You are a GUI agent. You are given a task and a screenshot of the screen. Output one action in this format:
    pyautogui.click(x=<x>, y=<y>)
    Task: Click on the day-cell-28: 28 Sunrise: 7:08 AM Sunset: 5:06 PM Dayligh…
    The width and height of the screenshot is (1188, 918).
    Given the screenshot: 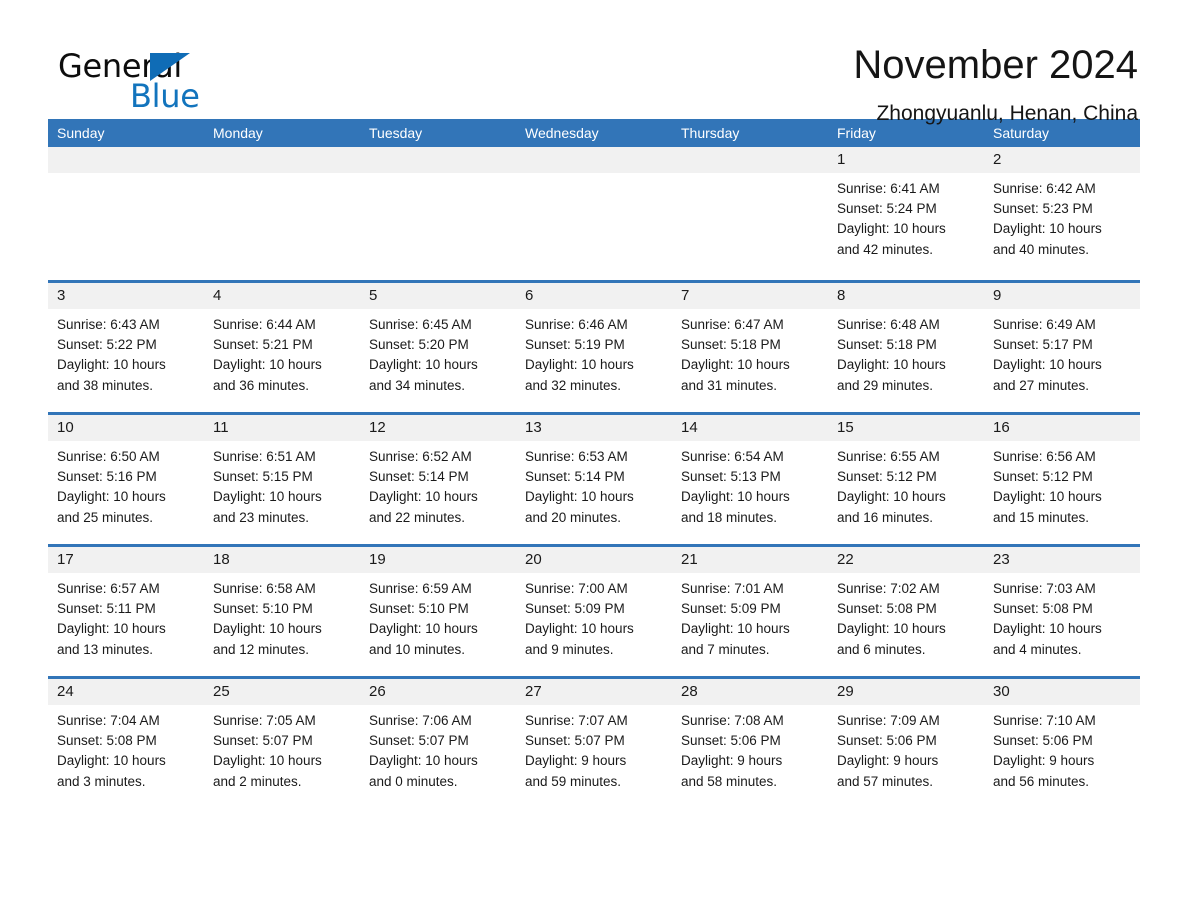 What is the action you would take?
    pyautogui.click(x=750, y=743)
    